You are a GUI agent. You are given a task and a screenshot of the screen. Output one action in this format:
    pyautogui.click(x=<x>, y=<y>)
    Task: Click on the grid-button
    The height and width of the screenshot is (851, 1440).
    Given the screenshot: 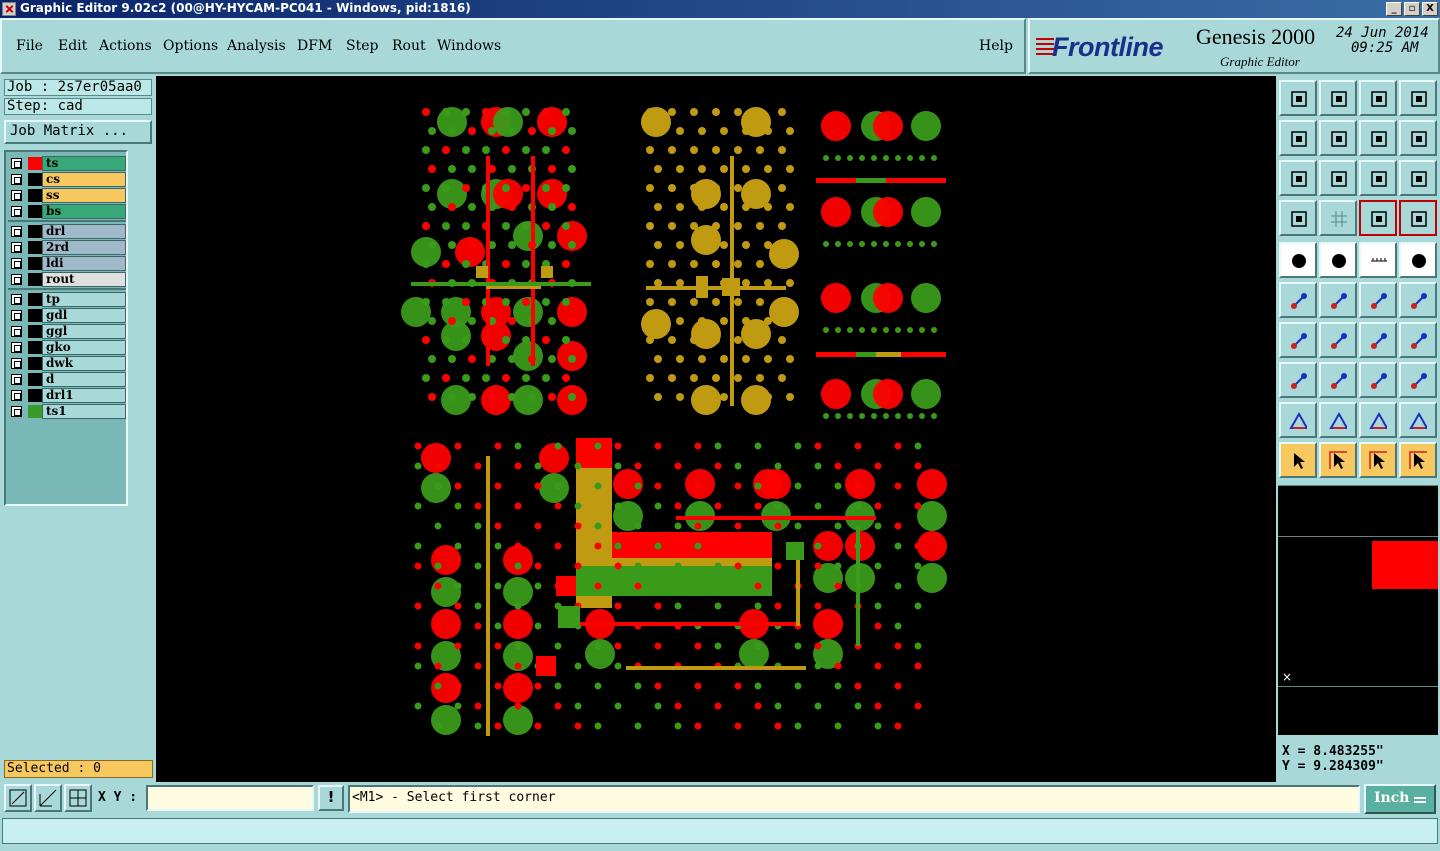 What is the action you would take?
    pyautogui.click(x=1338, y=218)
    